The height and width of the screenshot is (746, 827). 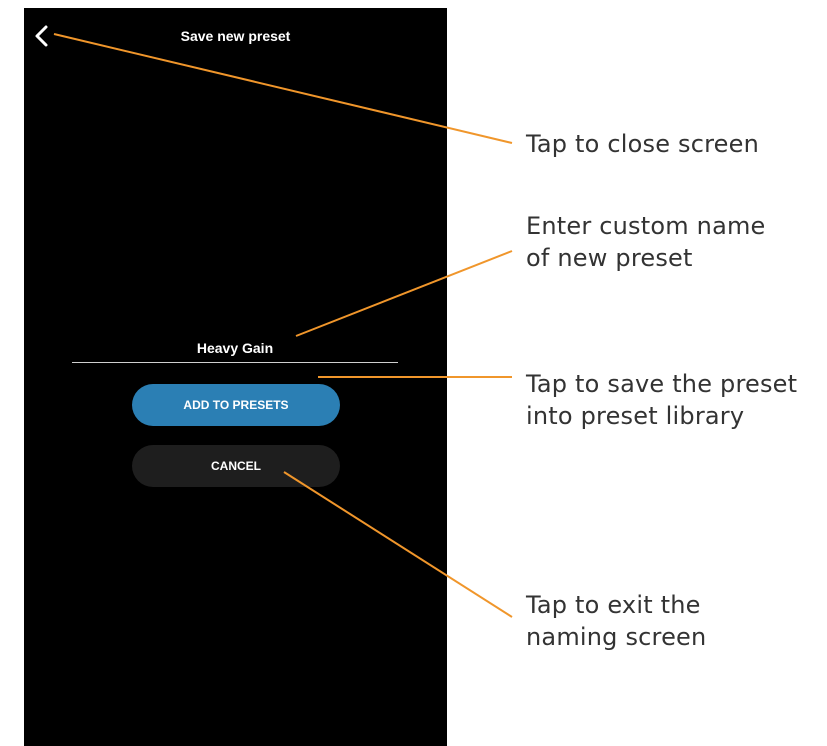 What do you see at coordinates (616, 621) in the screenshot?
I see `callout-exit-naming: Tap to exit the naming screen` at bounding box center [616, 621].